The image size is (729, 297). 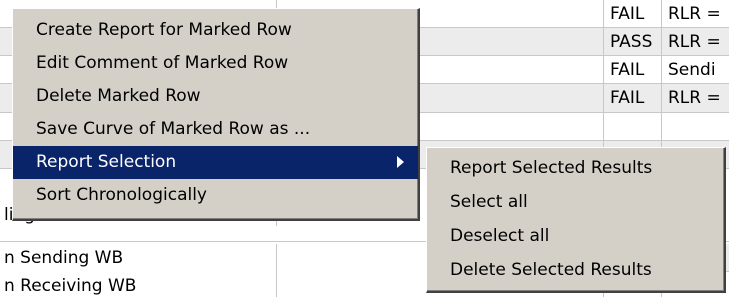 What do you see at coordinates (162, 63) in the screenshot?
I see `menu-item-label: Edit Comment of Marked Row` at bounding box center [162, 63].